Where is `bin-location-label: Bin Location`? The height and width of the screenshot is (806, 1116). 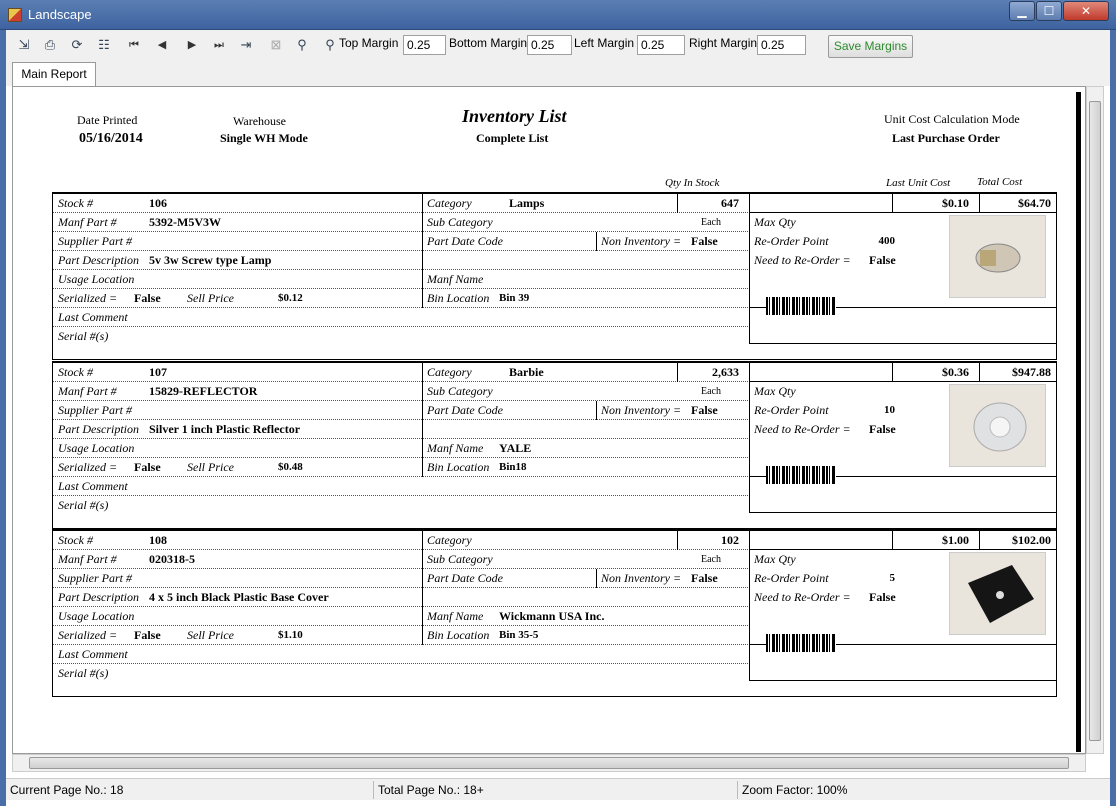
bin-location-label: Bin Location is located at coordinates (458, 298).